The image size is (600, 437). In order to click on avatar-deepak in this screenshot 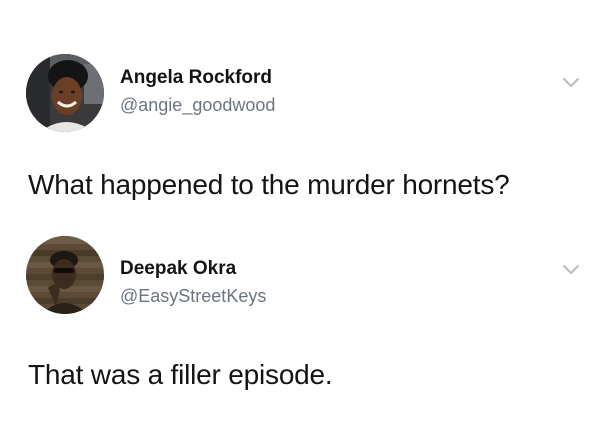, I will do `click(65, 275)`.